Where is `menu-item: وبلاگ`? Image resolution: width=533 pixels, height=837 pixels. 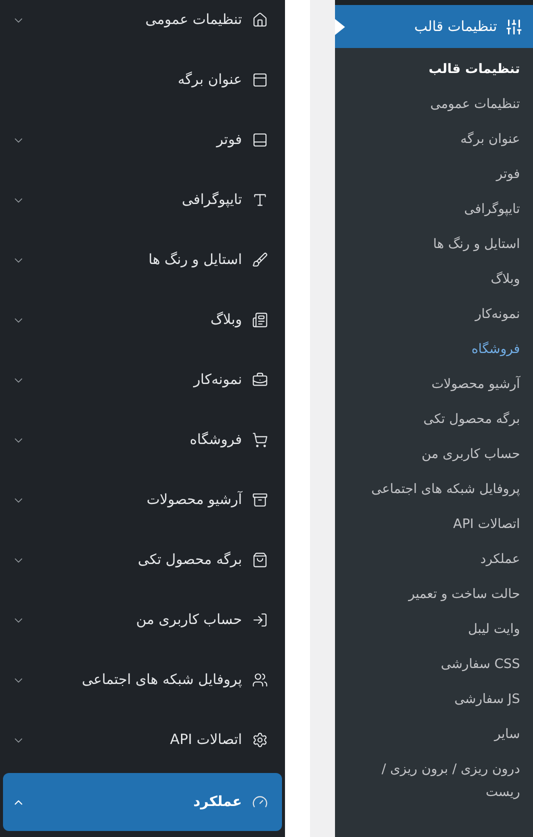 menu-item: وبلاگ is located at coordinates (142, 320).